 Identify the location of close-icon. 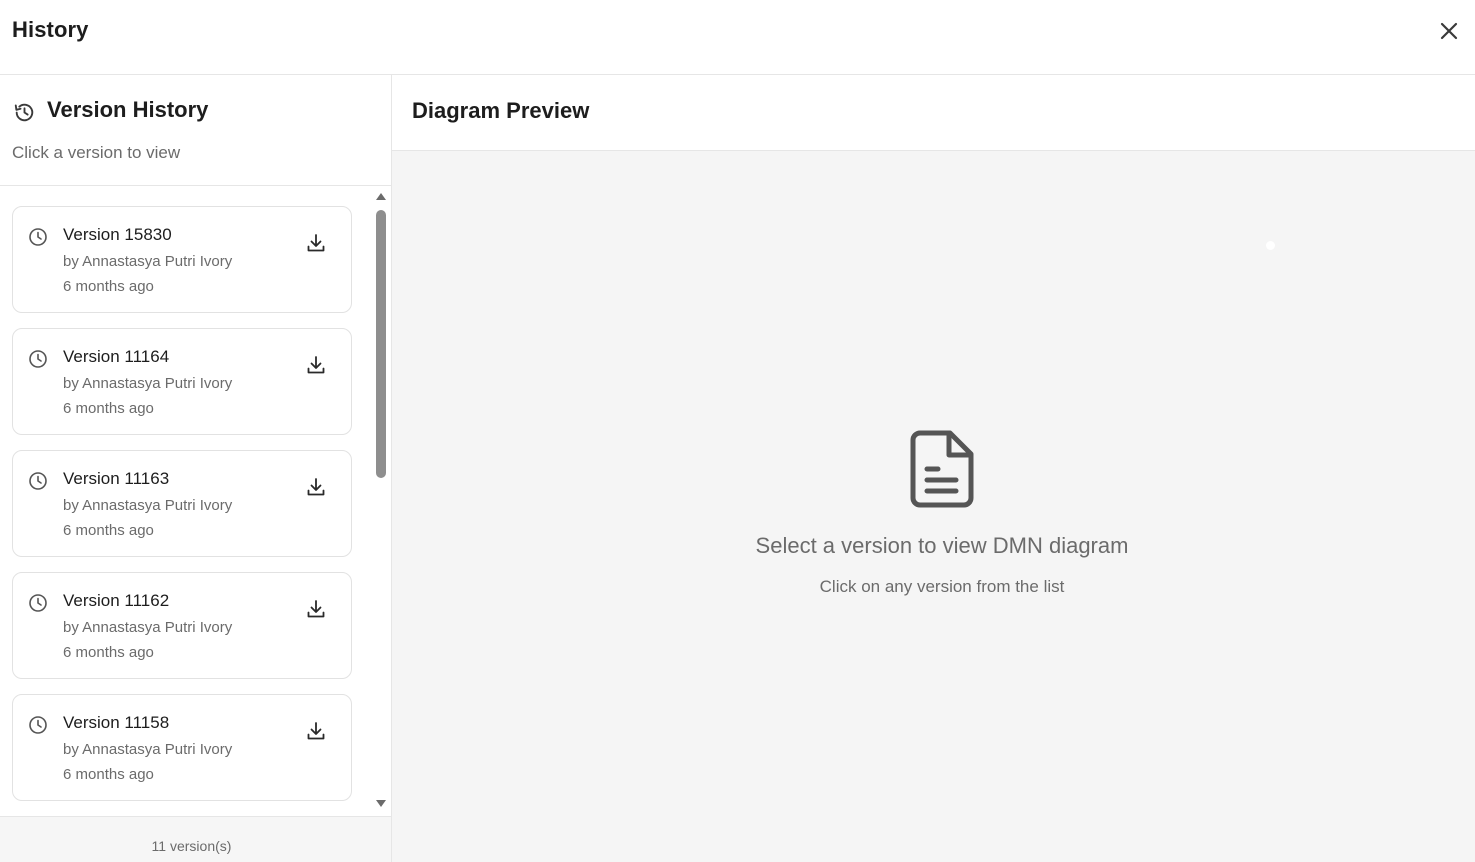
(1449, 31).